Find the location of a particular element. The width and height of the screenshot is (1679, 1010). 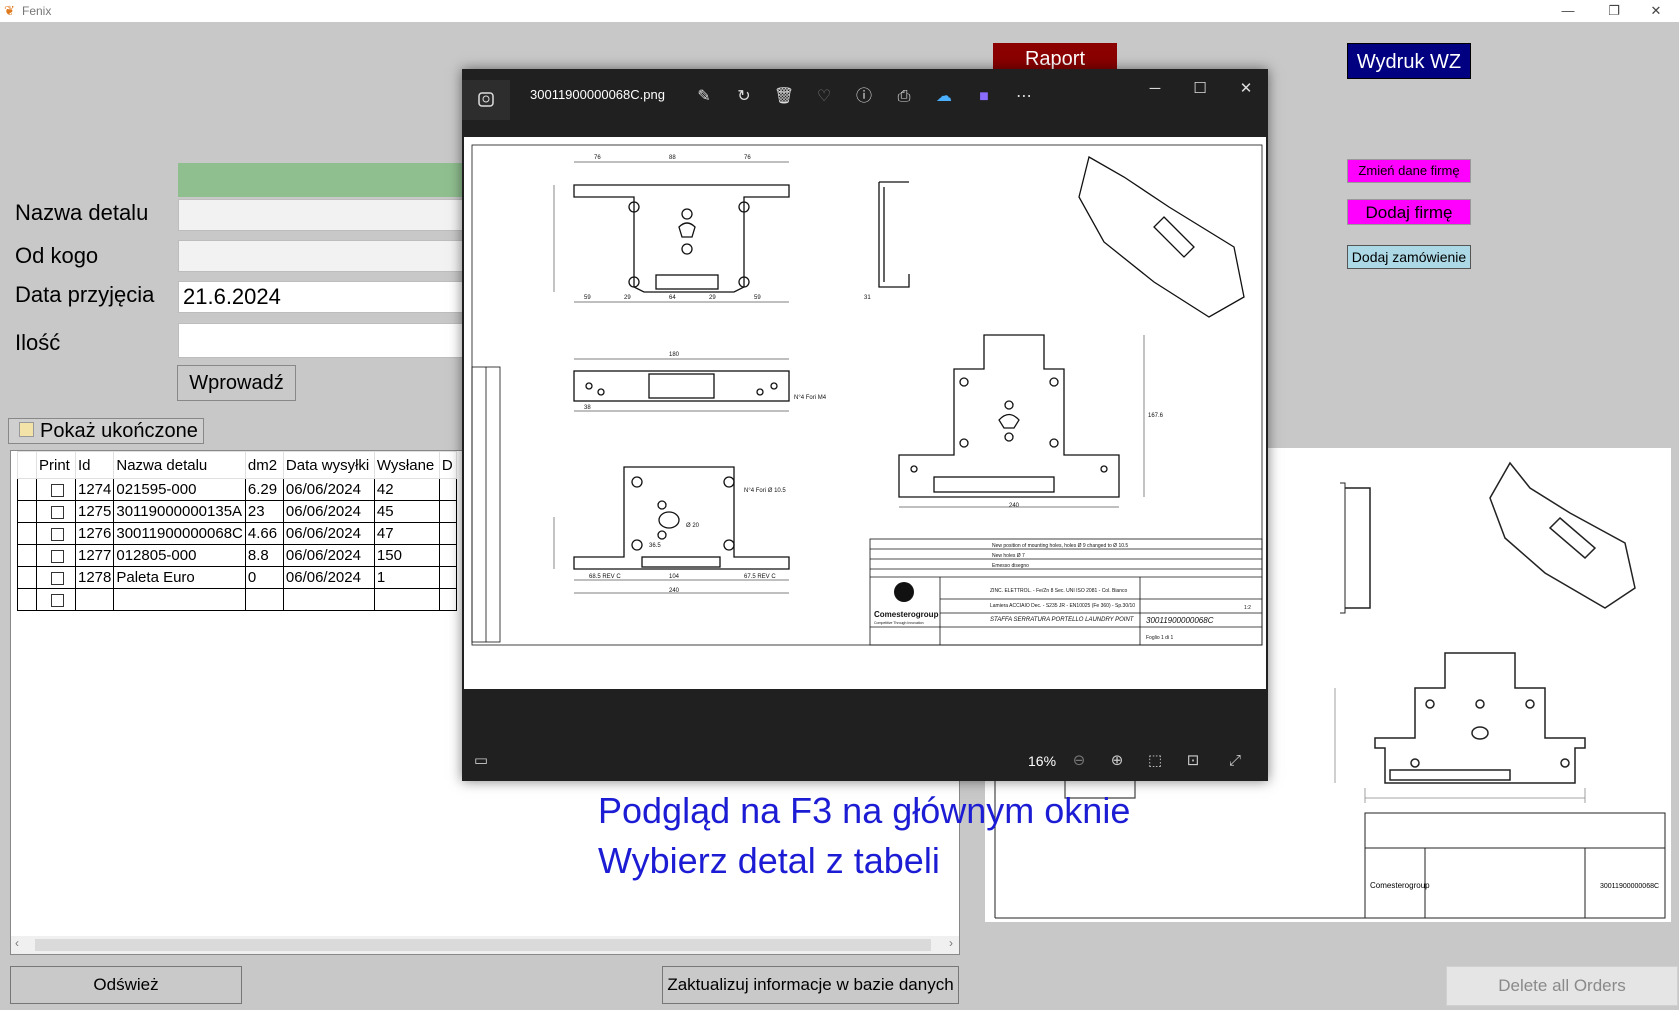

nazwa-cell: Paleta Euro is located at coordinates (179, 577).